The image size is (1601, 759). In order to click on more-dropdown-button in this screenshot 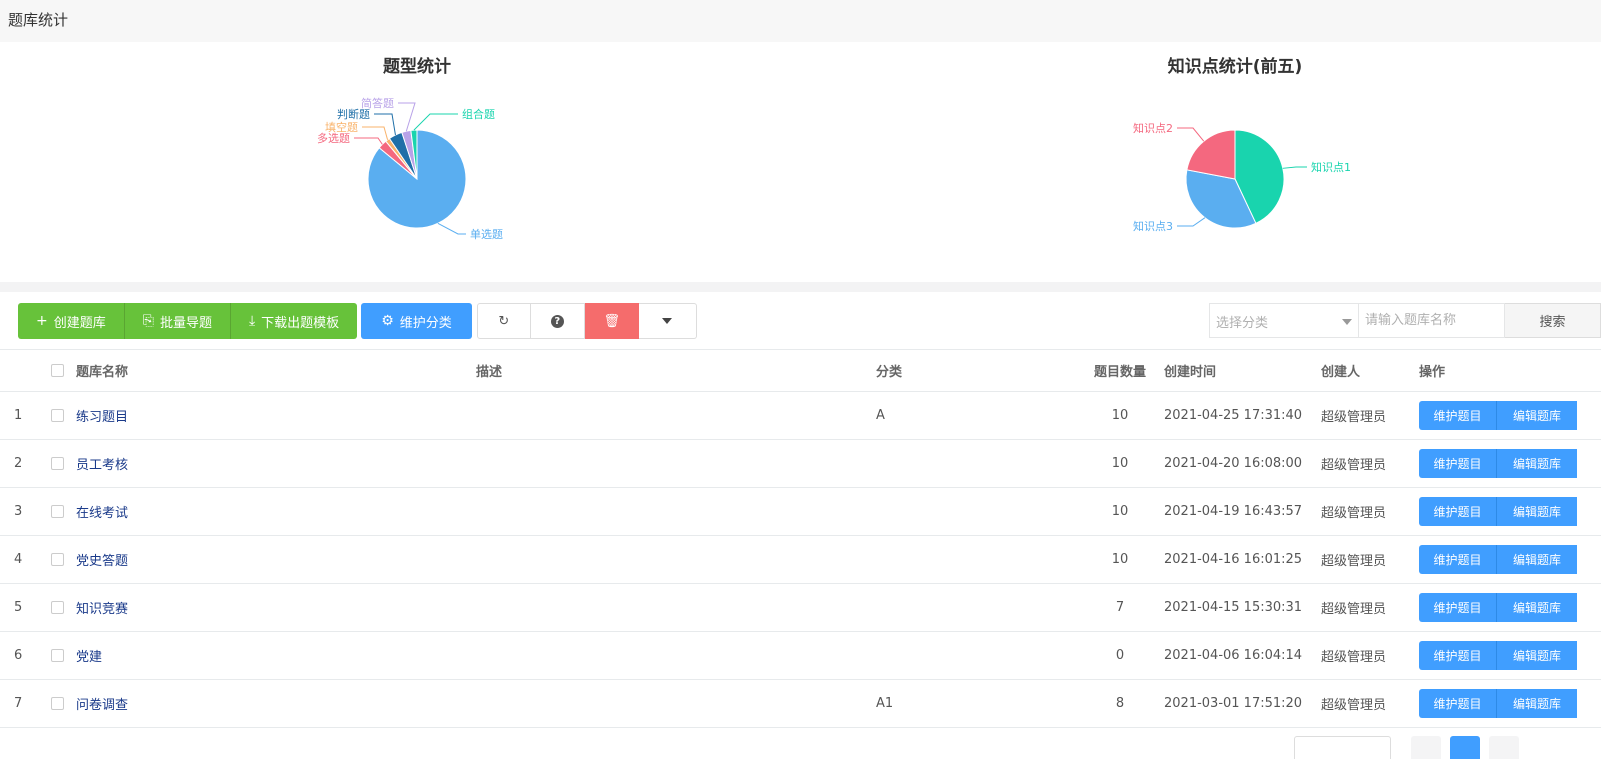, I will do `click(667, 321)`.